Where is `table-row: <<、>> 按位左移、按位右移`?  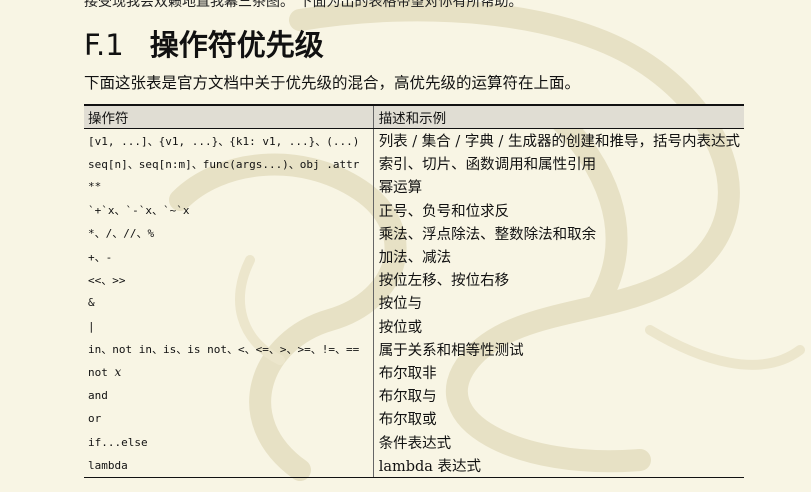 table-row: <<、>> 按位左移、按位右移 is located at coordinates (414, 280).